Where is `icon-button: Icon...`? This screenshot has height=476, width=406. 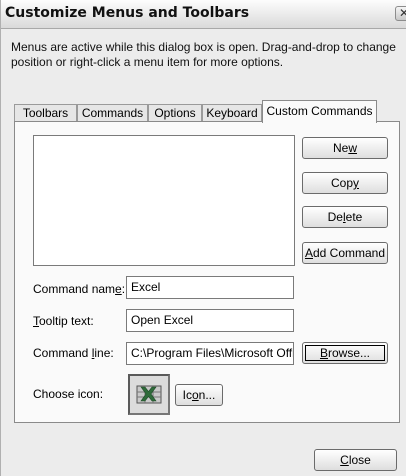 icon-button: Icon... is located at coordinates (199, 395).